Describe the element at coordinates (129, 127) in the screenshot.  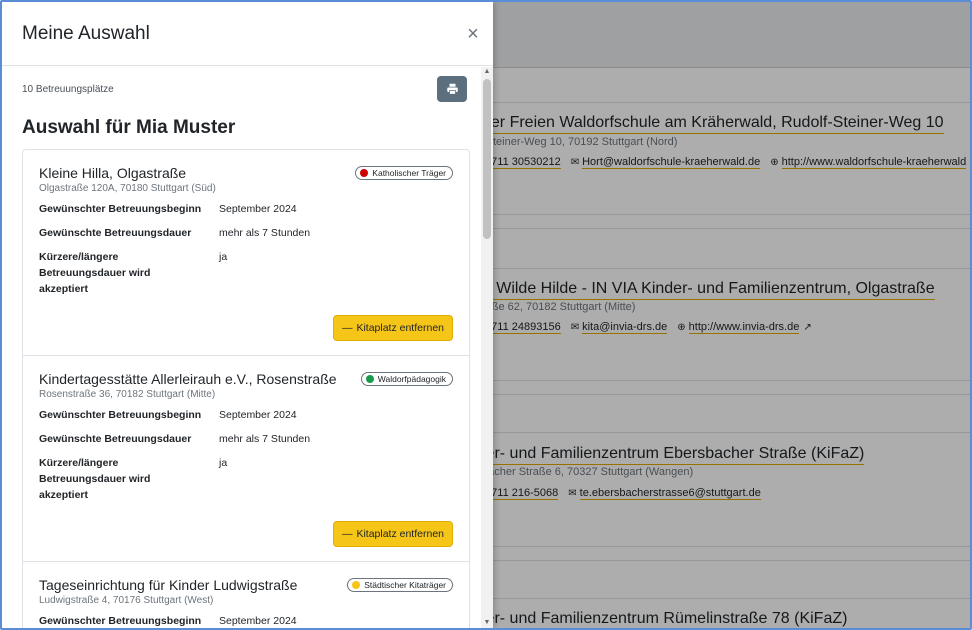
I see `selection-title: Auswahl für Mia Muster` at that location.